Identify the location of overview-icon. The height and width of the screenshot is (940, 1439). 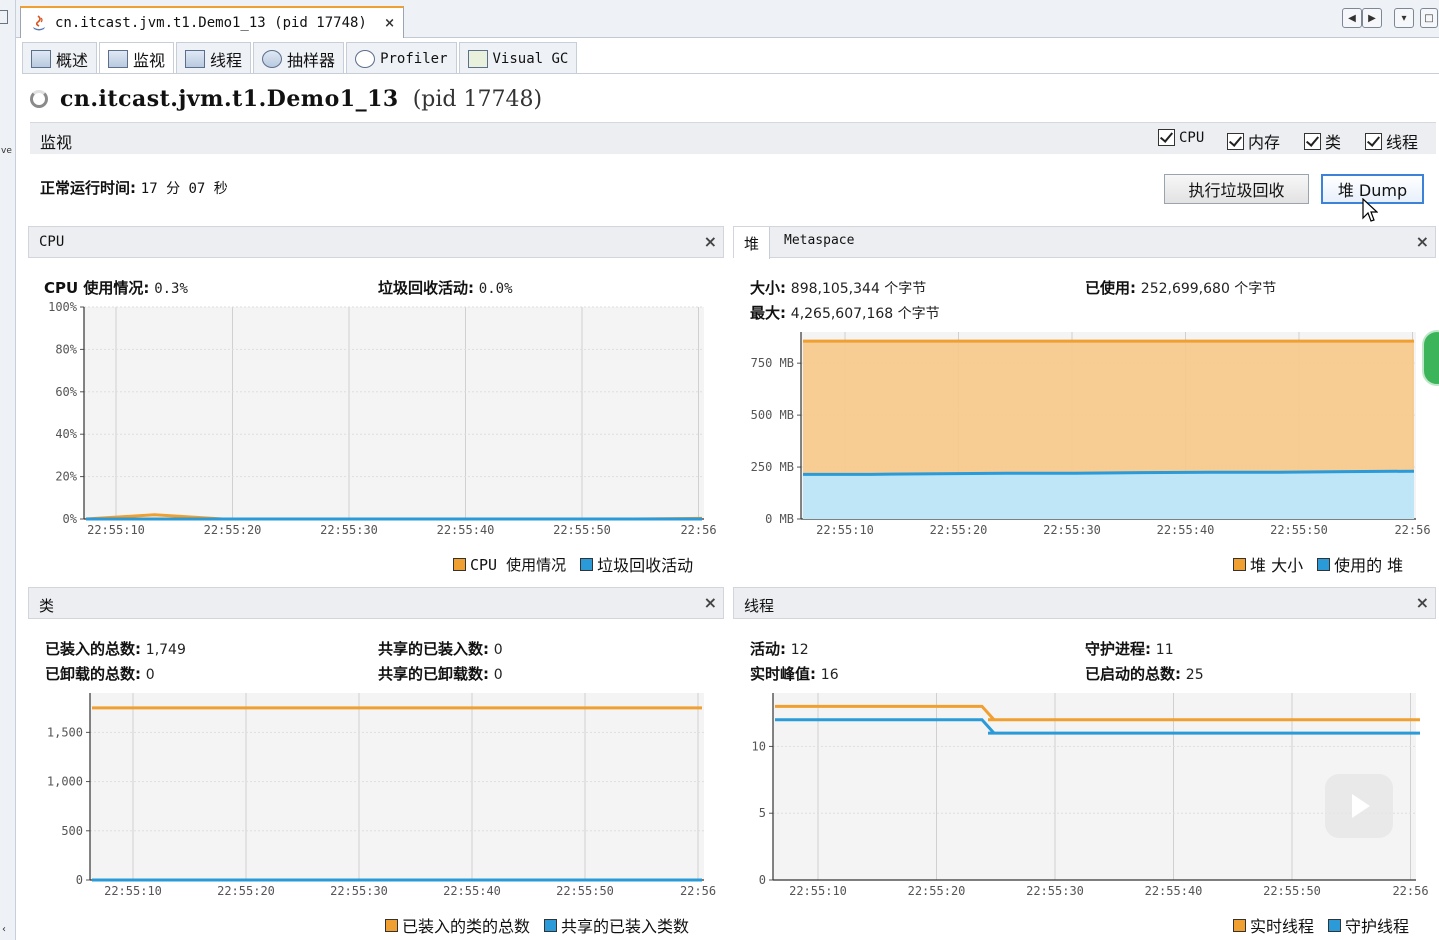
(41, 58).